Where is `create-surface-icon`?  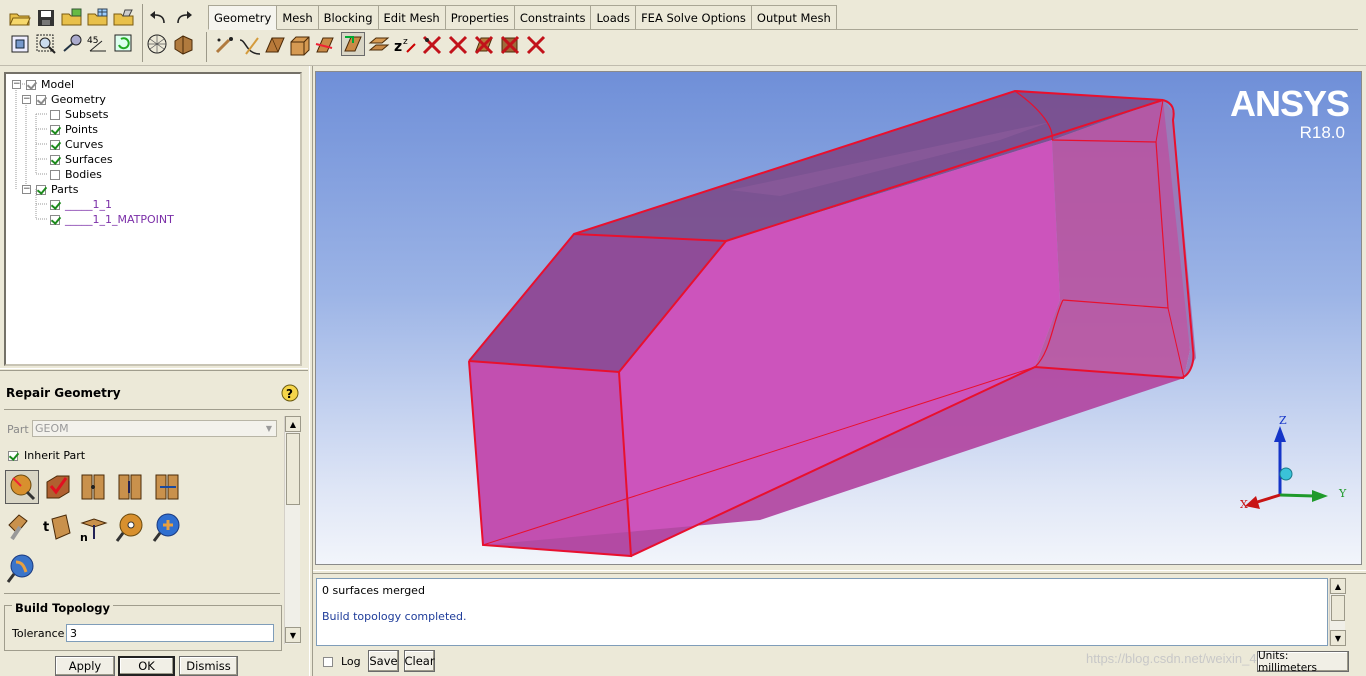
create-surface-icon is located at coordinates (275, 45).